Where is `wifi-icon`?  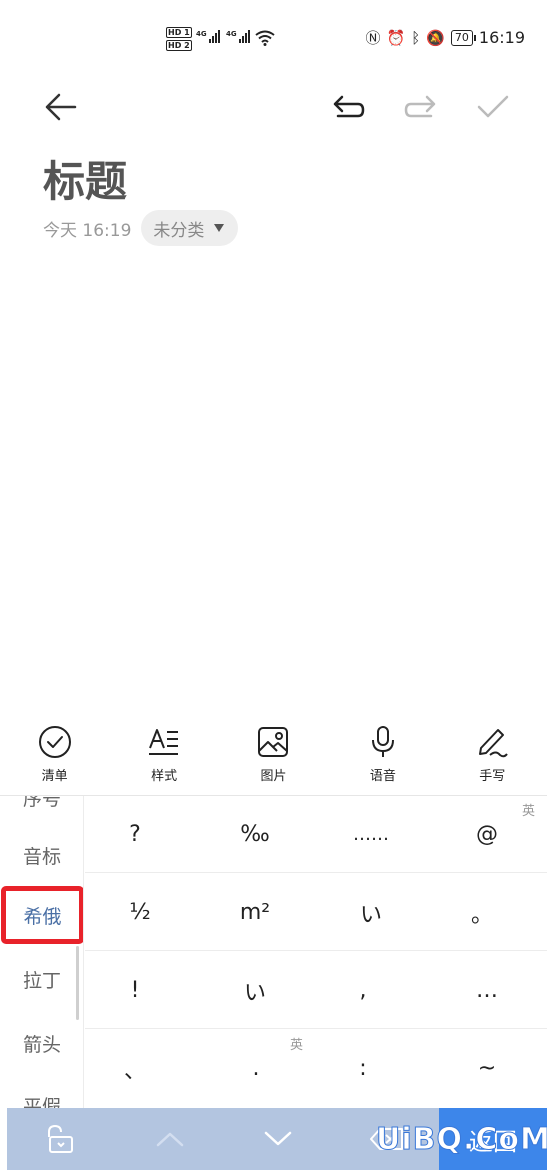 wifi-icon is located at coordinates (265, 38).